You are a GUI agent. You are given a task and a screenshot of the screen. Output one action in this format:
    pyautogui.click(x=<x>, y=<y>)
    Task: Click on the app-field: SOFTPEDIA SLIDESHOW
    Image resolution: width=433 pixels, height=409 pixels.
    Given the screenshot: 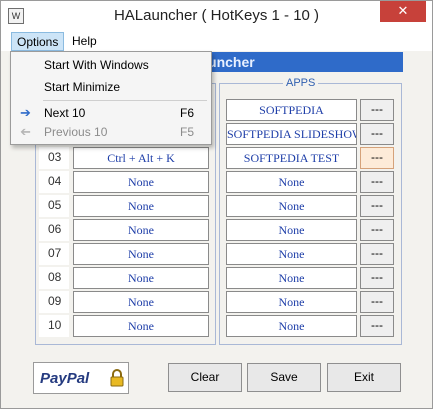 What is the action you would take?
    pyautogui.click(x=291, y=134)
    